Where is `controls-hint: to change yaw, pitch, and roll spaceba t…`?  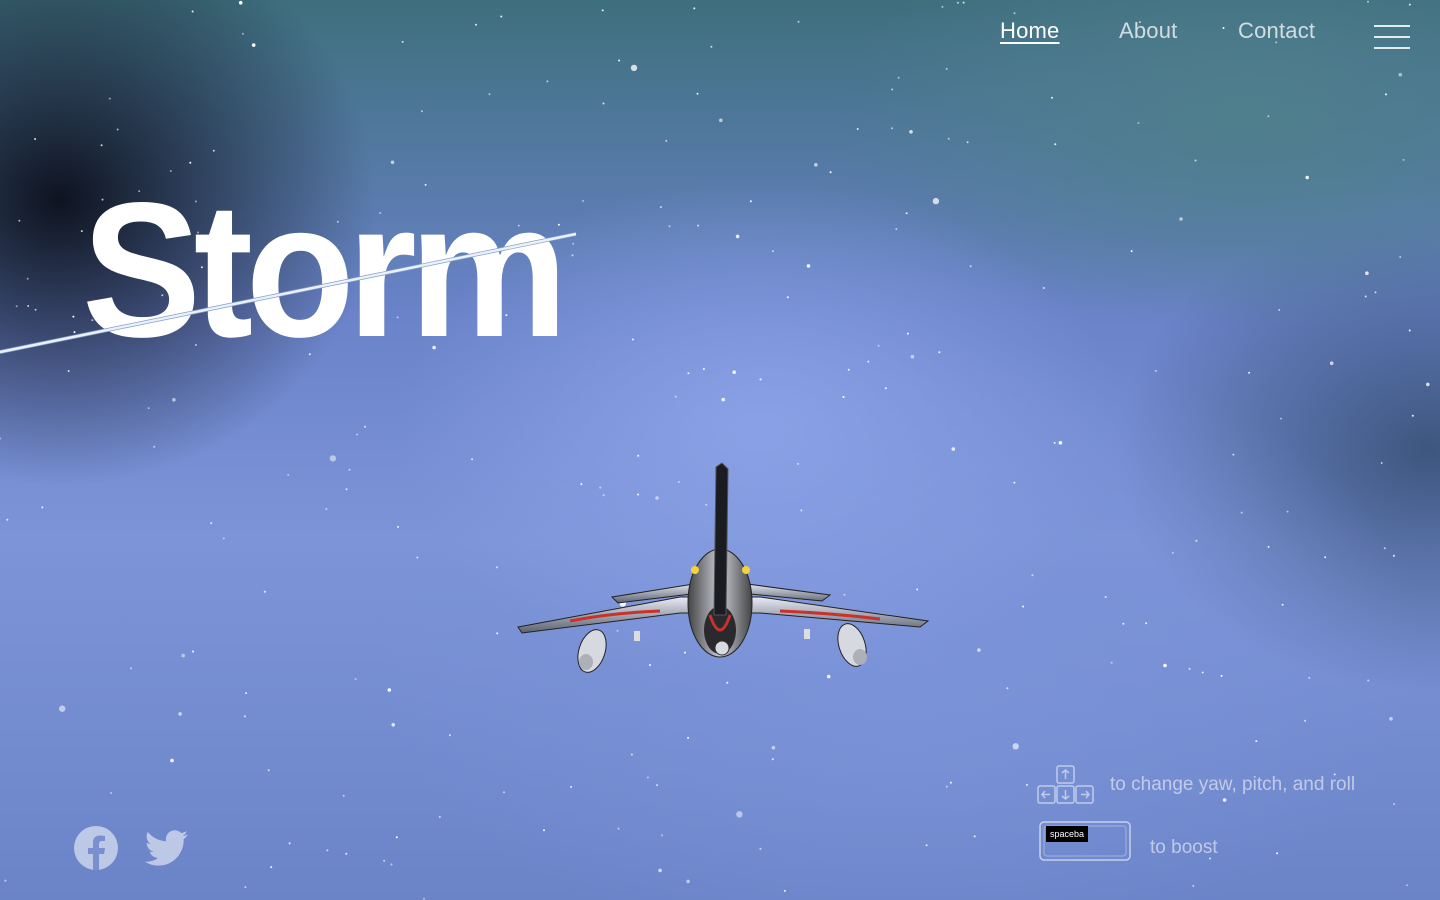 controls-hint: to change yaw, pitch, and roll spaceba t… is located at coordinates (1230, 820).